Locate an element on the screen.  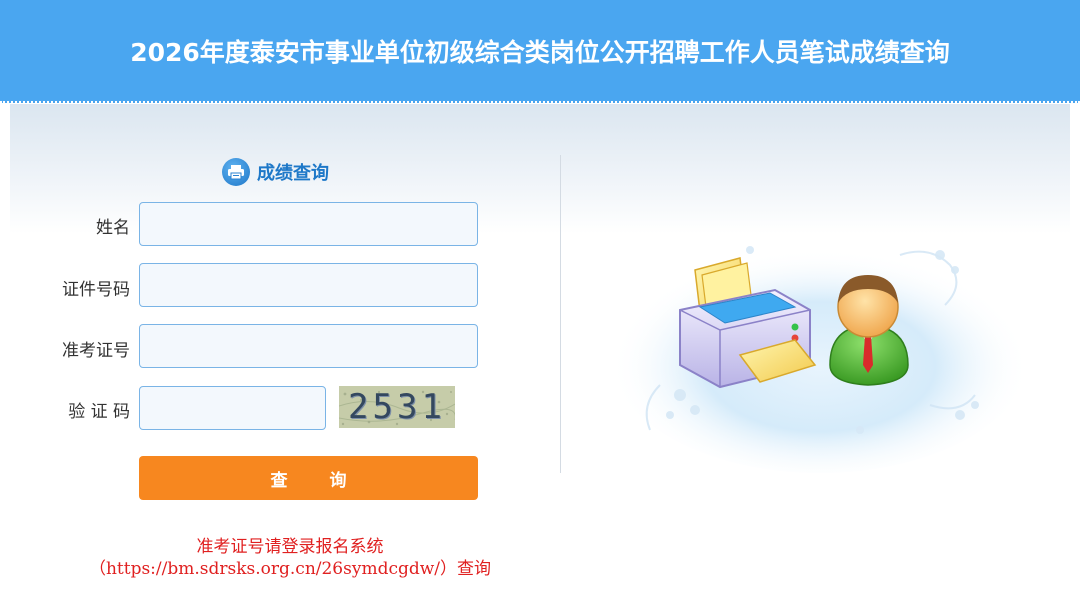
captcha-input is located at coordinates (232, 408).